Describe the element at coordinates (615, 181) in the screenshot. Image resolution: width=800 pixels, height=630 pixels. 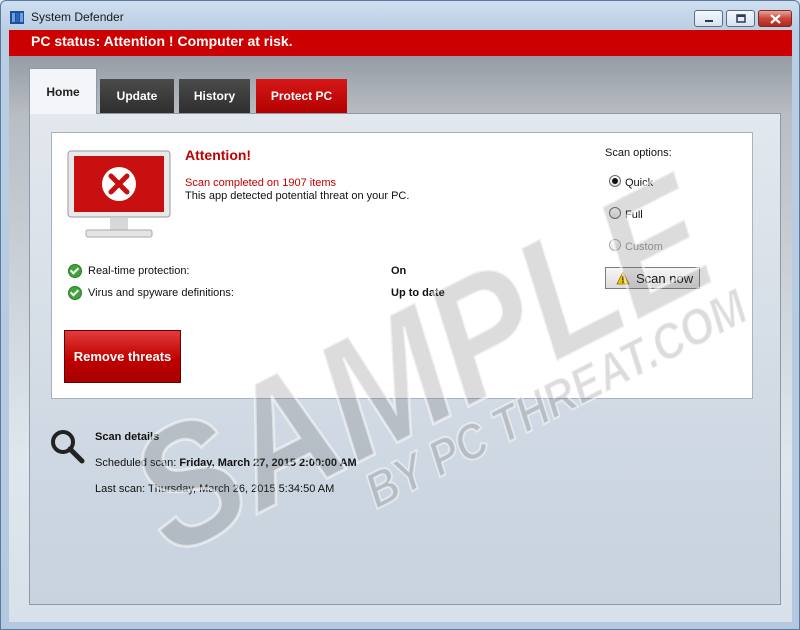
I see `quick-radio` at that location.